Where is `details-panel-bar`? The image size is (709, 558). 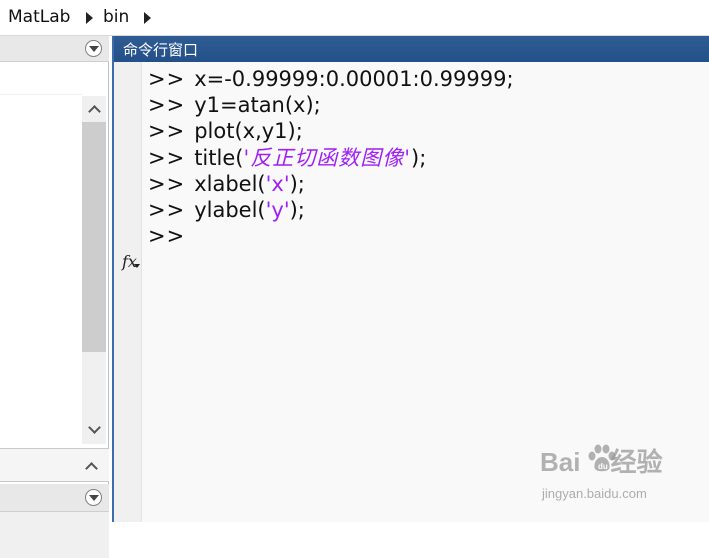
details-panel-bar is located at coordinates (54, 465).